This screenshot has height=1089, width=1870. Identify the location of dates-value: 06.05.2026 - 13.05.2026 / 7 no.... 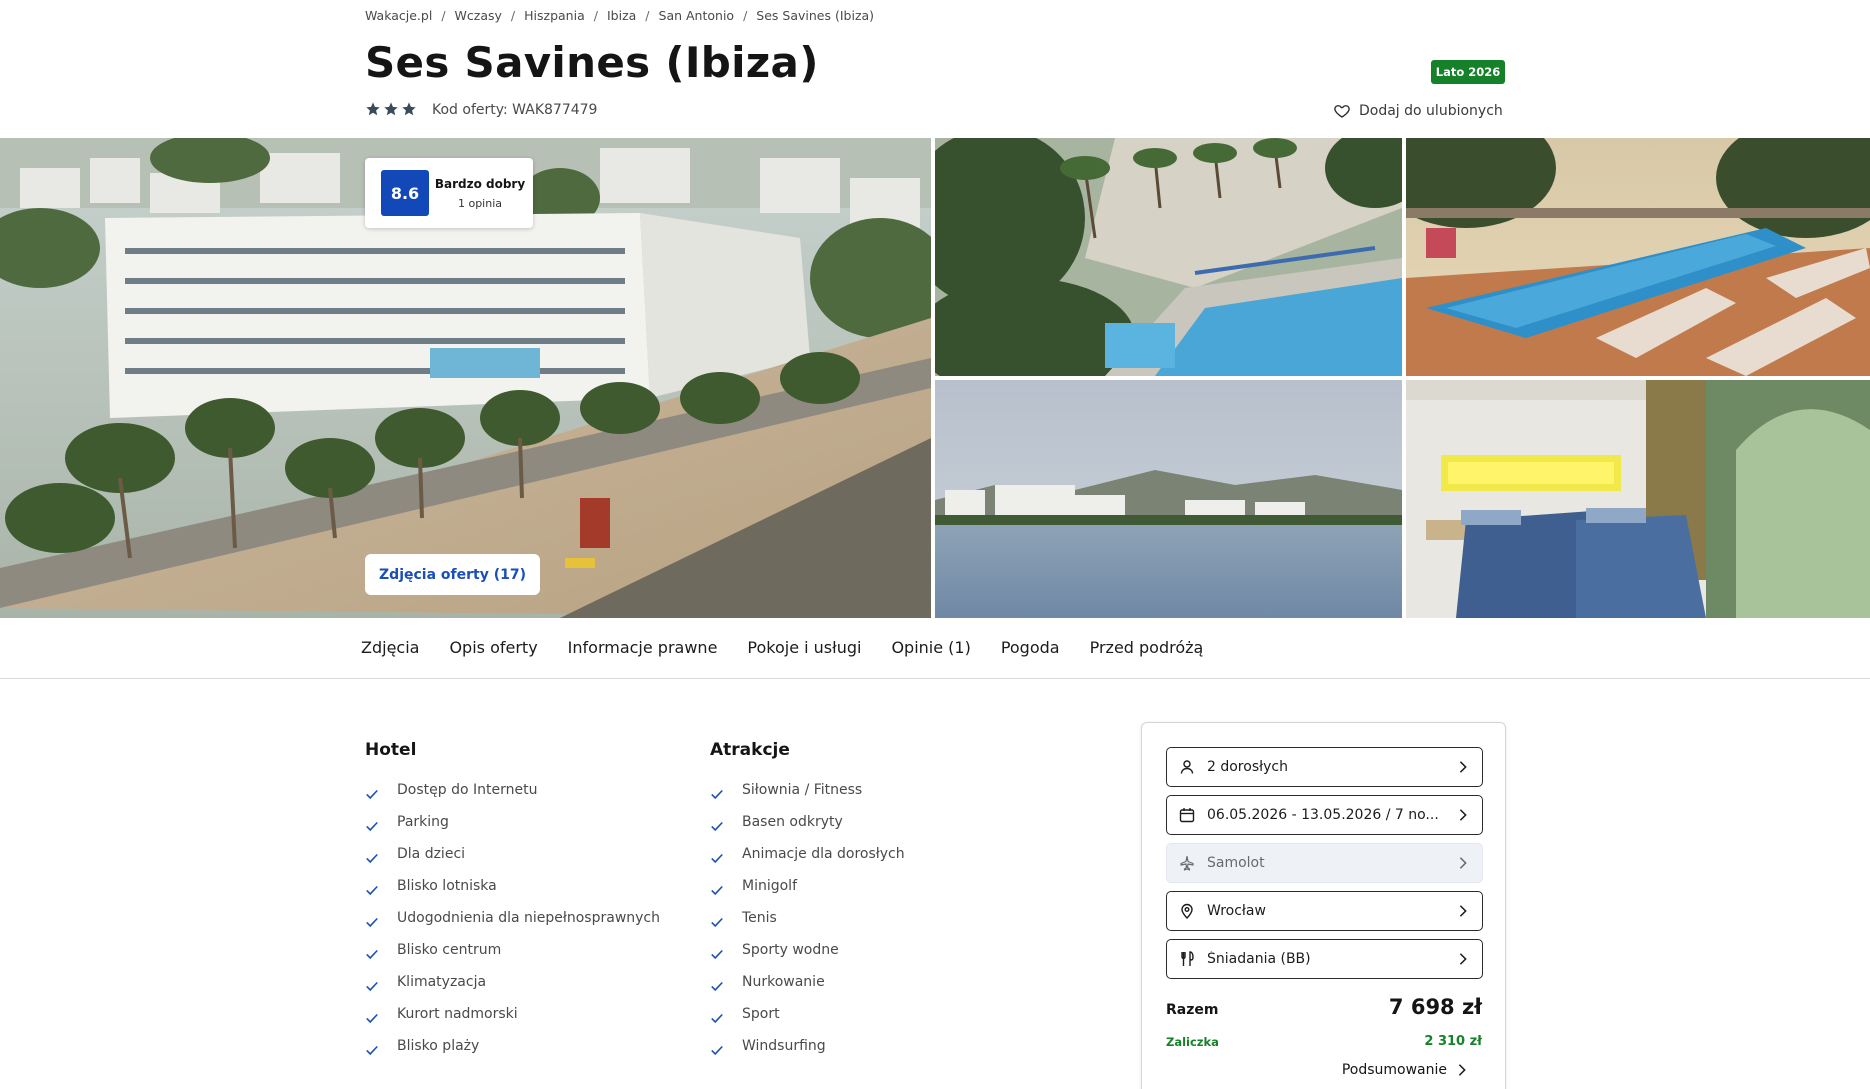
(1323, 815).